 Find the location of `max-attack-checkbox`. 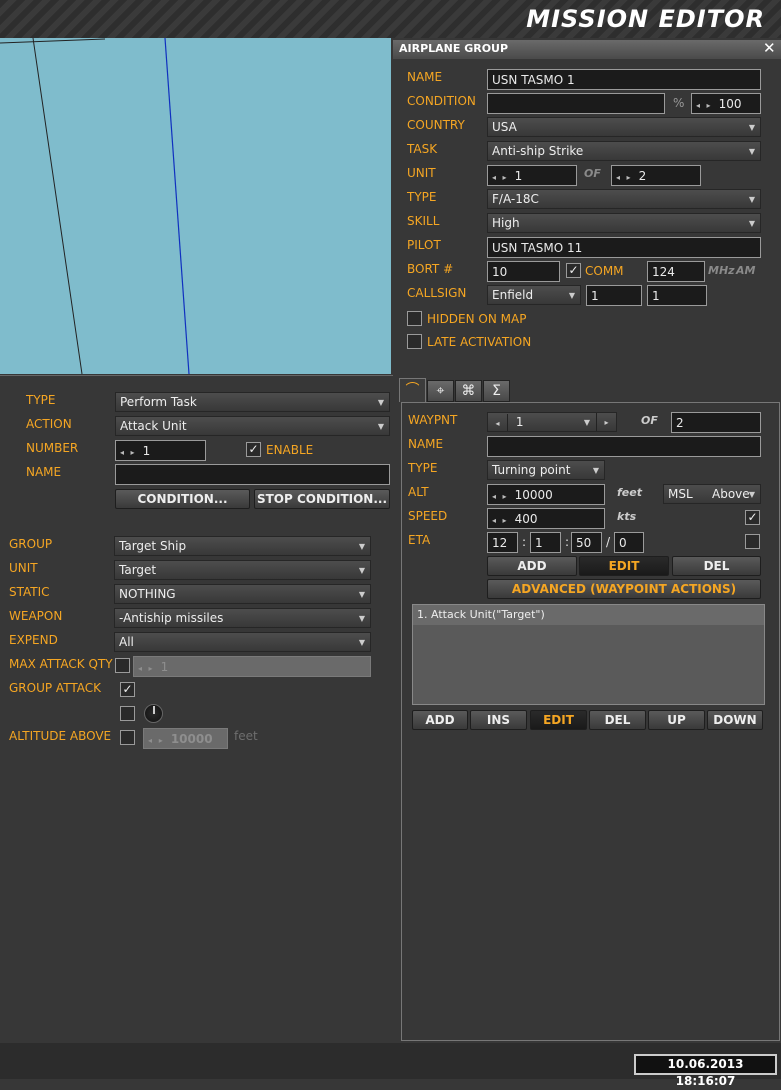

max-attack-checkbox is located at coordinates (122, 665).